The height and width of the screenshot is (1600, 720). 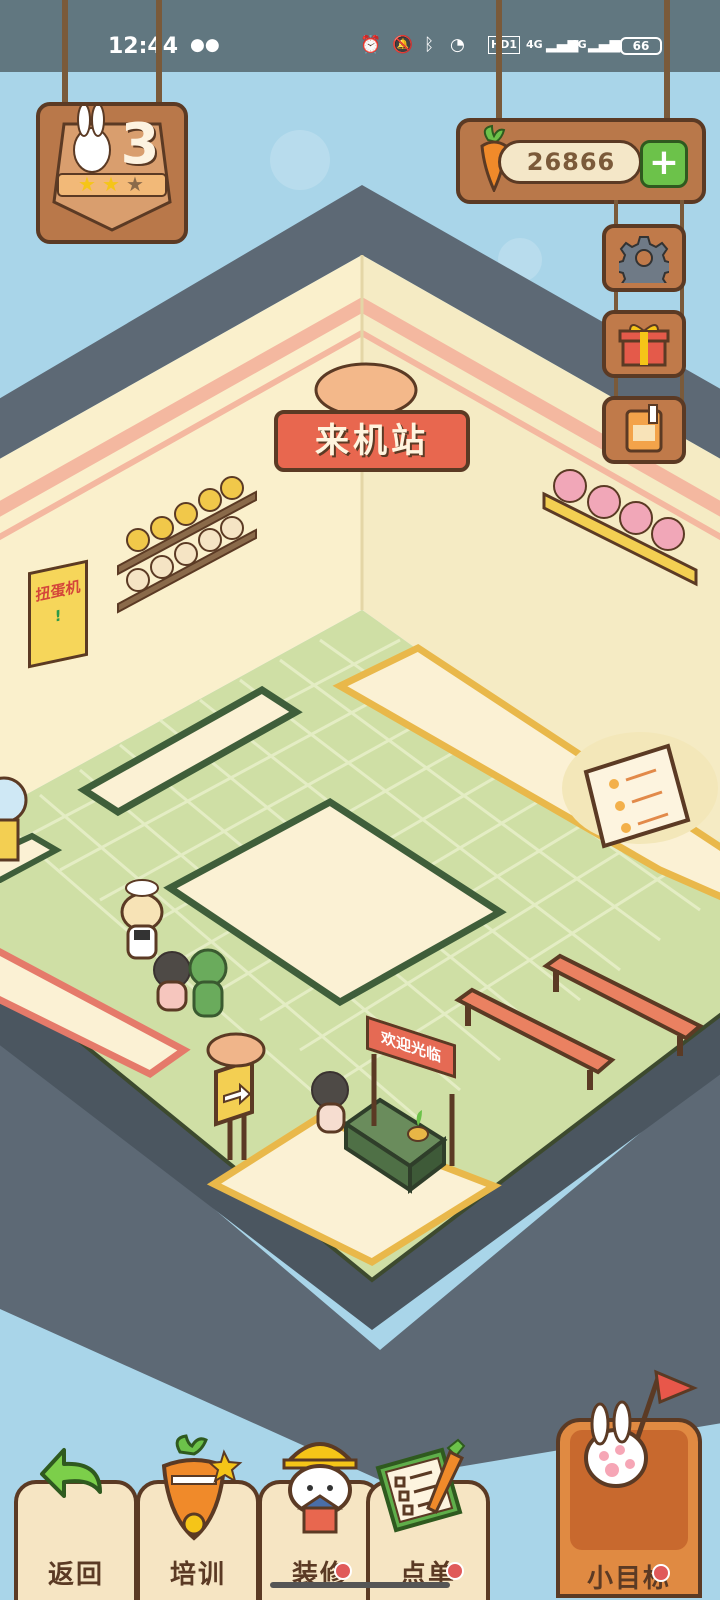 What do you see at coordinates (371, 45) in the screenshot?
I see `alarm-icon: ⏰` at bounding box center [371, 45].